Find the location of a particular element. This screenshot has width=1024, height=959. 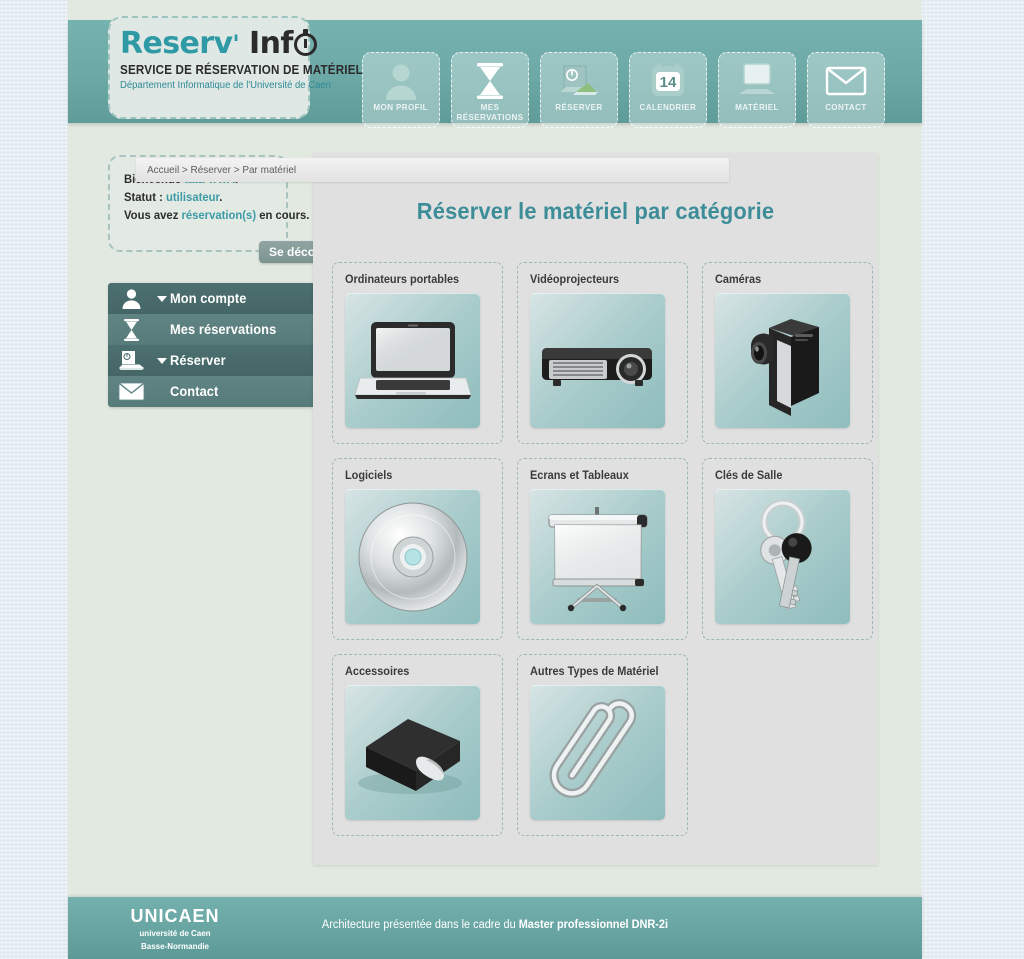

category-card-cameras: Caméras is located at coordinates (787, 353).